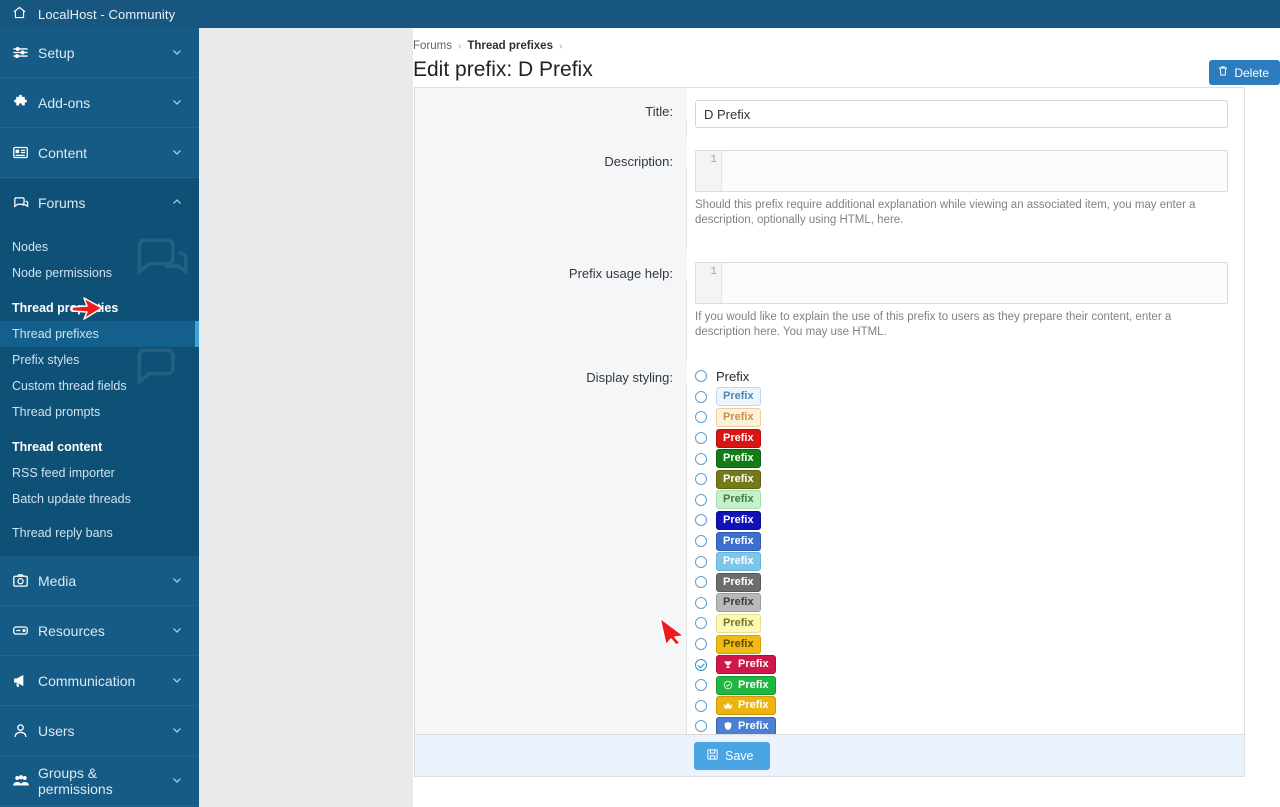 The width and height of the screenshot is (1280, 807). Describe the element at coordinates (99, 681) in the screenshot. I see `sidebar-group-communication: Communication` at that location.